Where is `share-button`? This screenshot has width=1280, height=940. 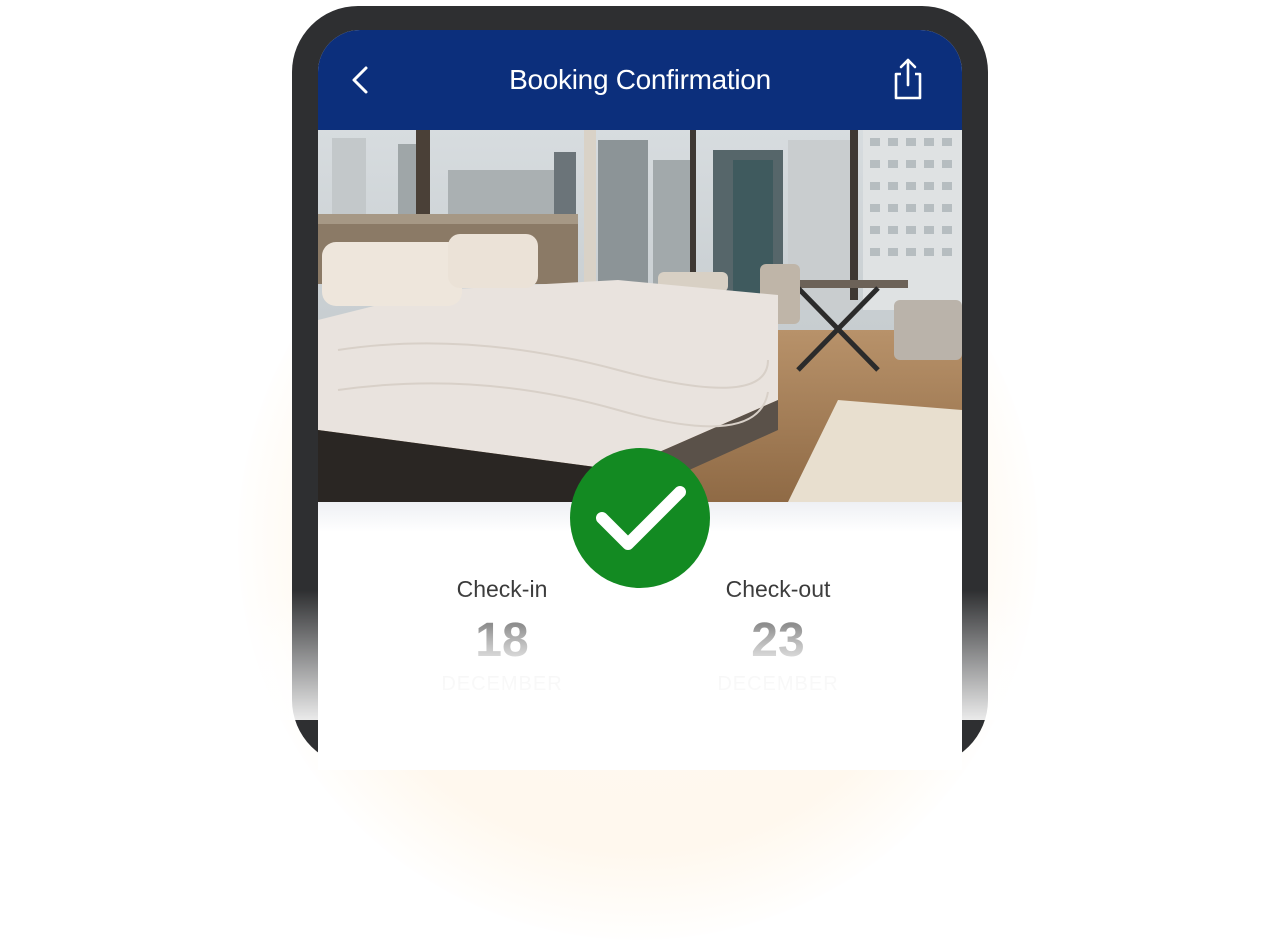
share-button is located at coordinates (908, 79).